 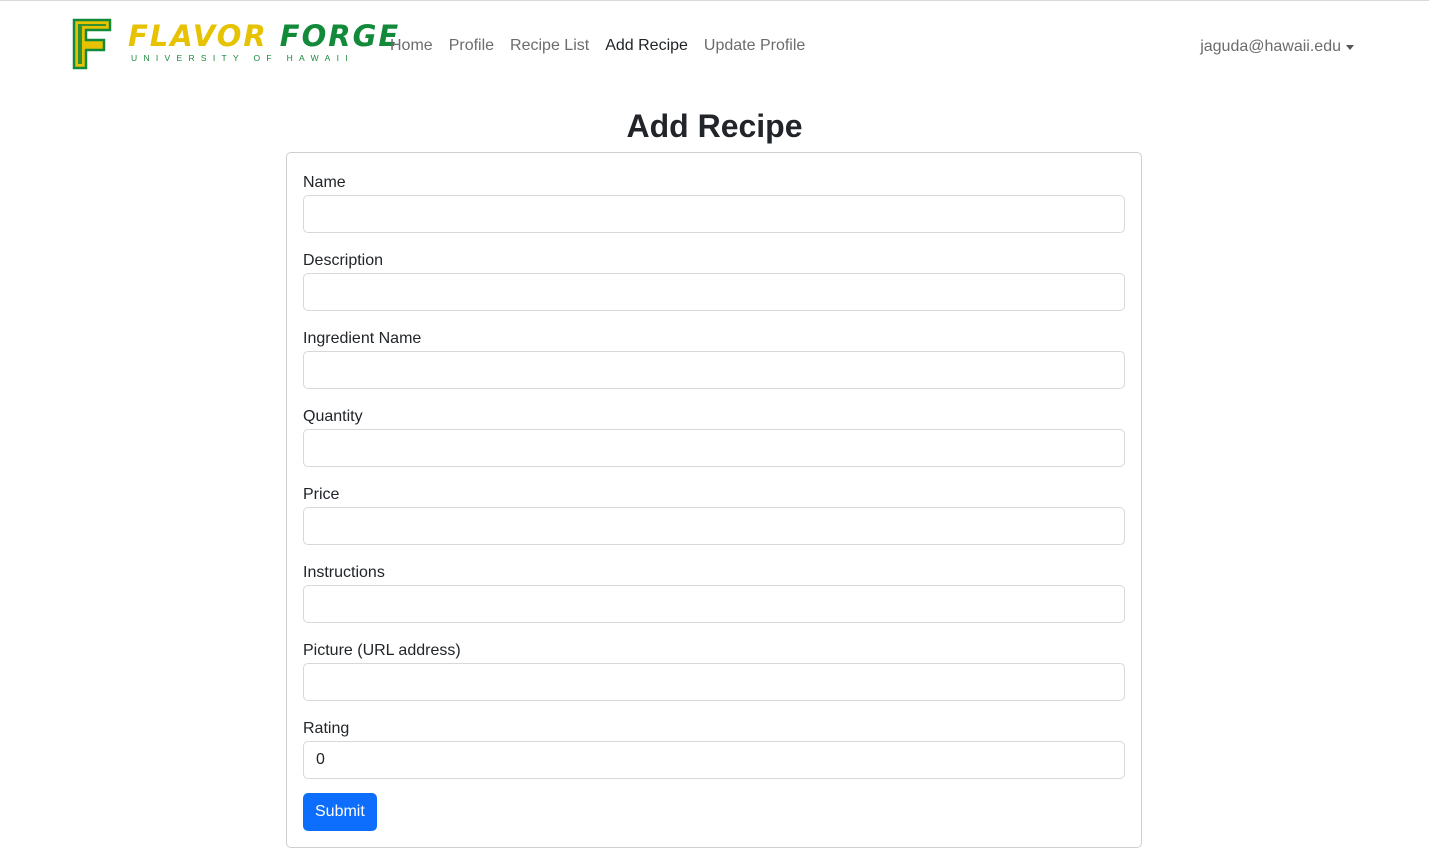 What do you see at coordinates (714, 604) in the screenshot?
I see `instructions-input` at bounding box center [714, 604].